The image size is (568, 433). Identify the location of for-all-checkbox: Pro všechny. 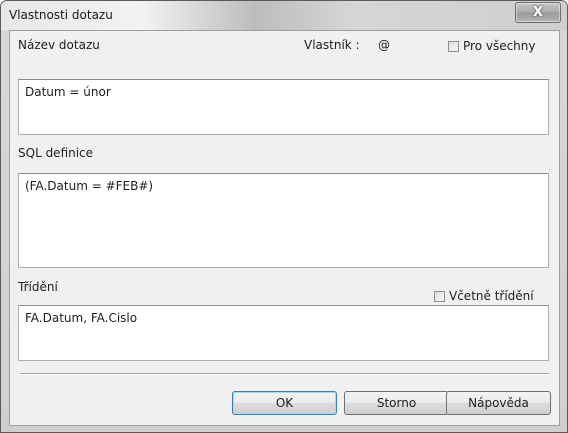
(492, 46).